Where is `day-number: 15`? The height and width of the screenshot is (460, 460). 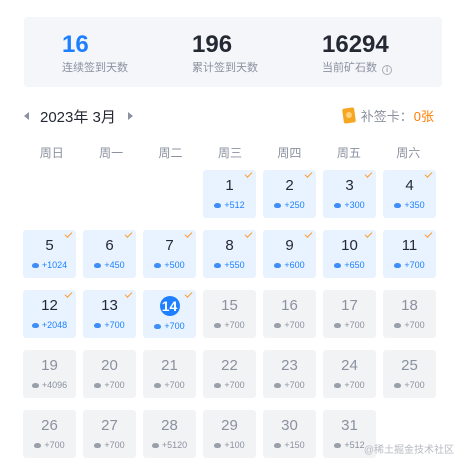 day-number: 15 is located at coordinates (229, 305).